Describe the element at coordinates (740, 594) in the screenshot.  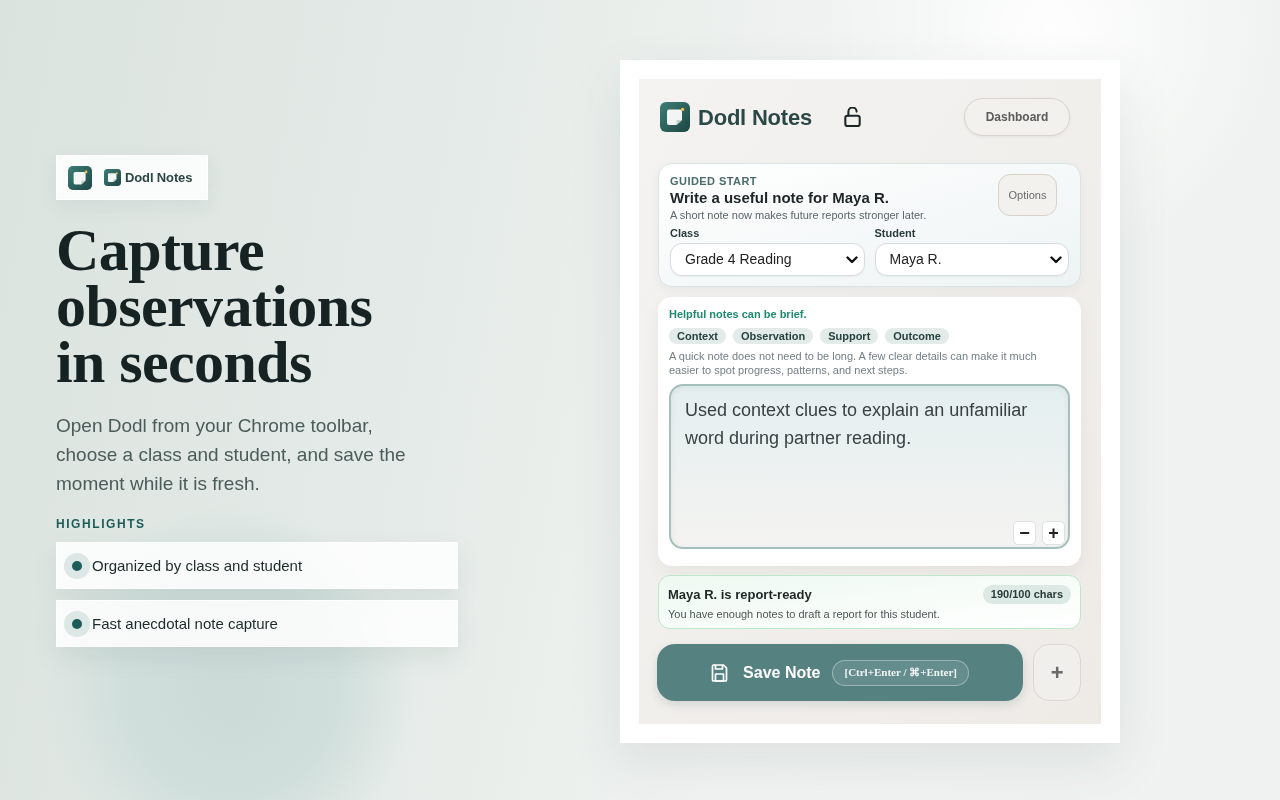
I see `status-title: Maya R. is report-ready` at that location.